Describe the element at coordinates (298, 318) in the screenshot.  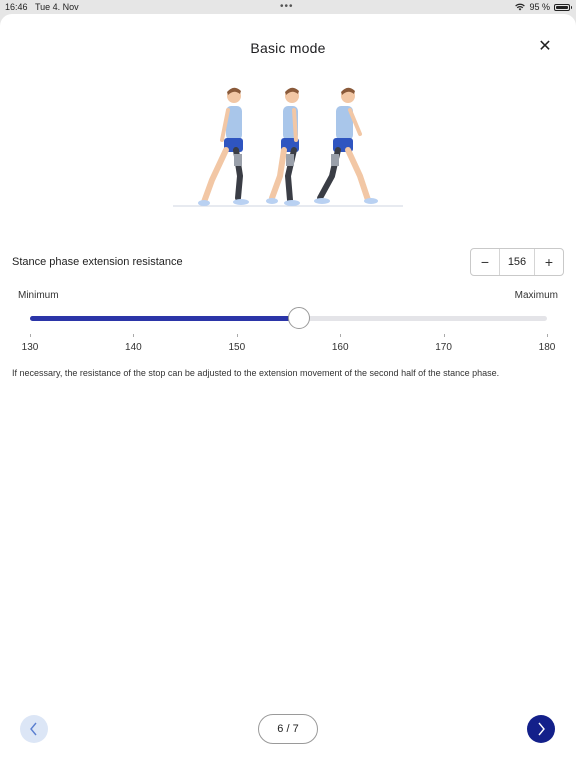
I see `slider-thumb` at that location.